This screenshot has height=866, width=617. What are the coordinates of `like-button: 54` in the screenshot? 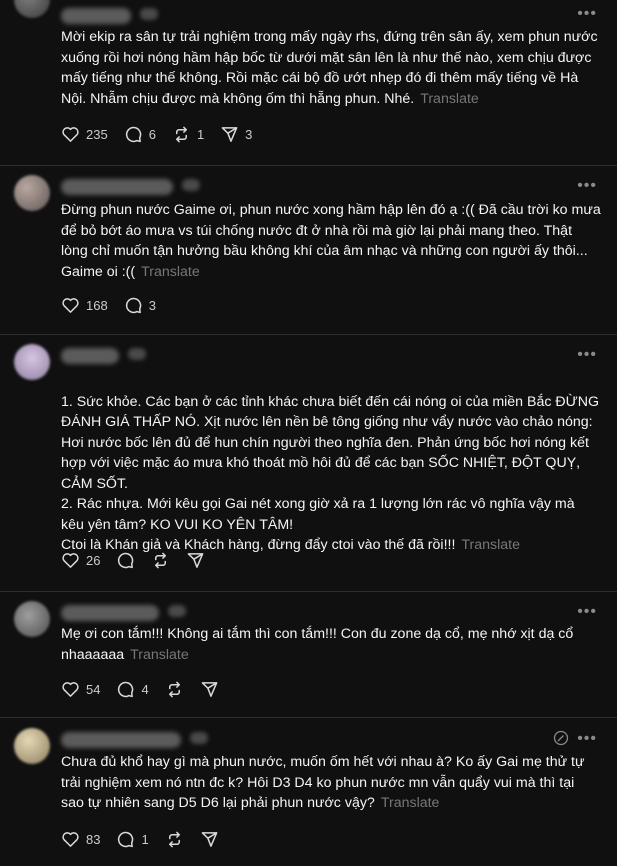 It's located at (80, 689).